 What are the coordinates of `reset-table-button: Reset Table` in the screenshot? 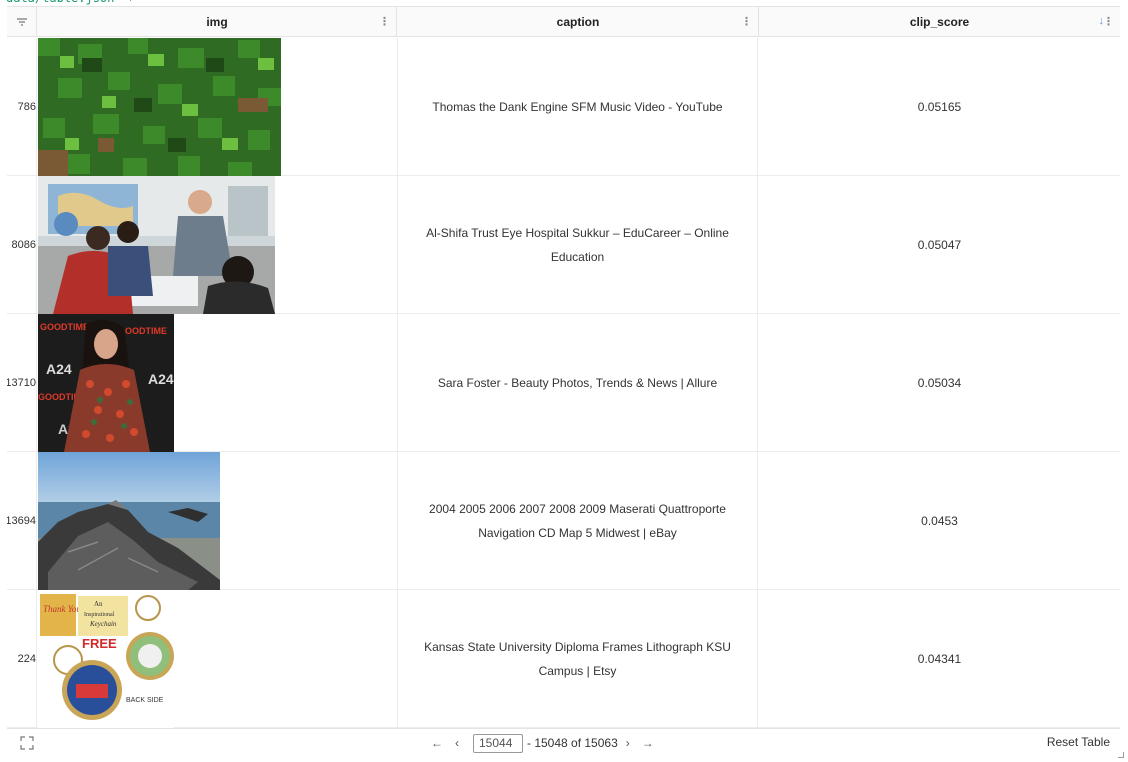 It's located at (1078, 742).